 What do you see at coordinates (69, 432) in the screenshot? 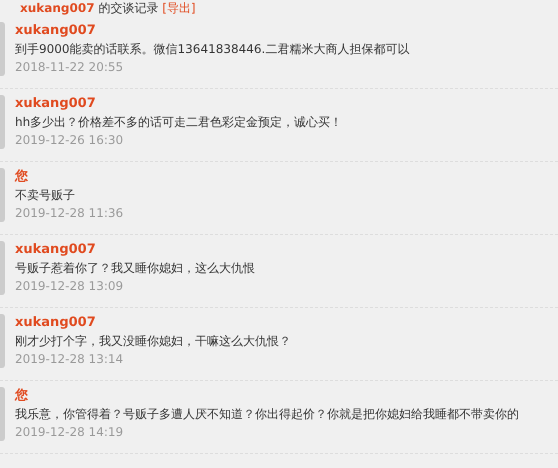
I see `message-time: 2019-12-28 14:19` at bounding box center [69, 432].